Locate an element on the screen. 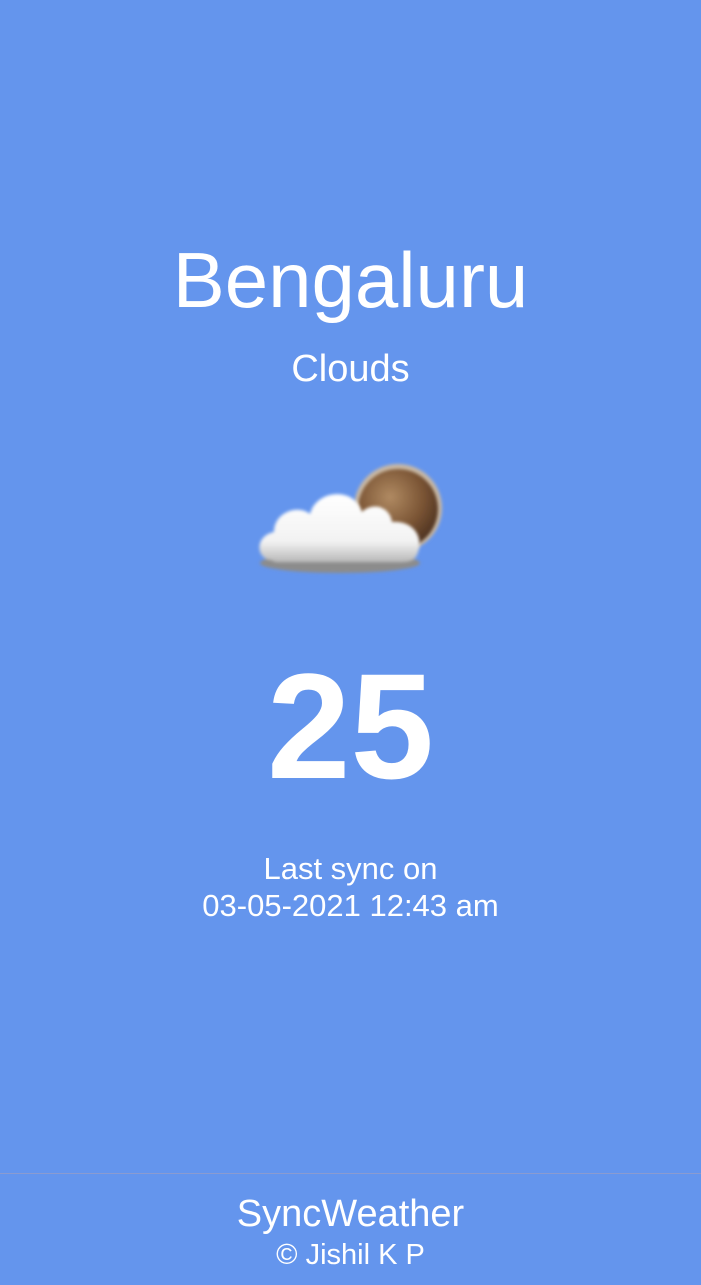  footer: SyncWeather © Jishil K P is located at coordinates (350, 1229).